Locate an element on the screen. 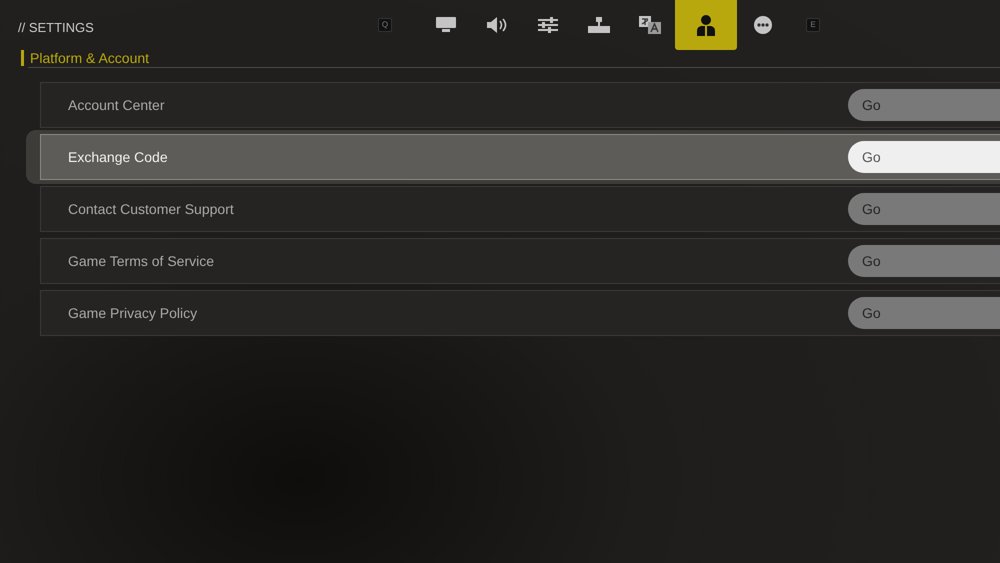 This screenshot has width=1000, height=563. translate-icon is located at coordinates (649, 25).